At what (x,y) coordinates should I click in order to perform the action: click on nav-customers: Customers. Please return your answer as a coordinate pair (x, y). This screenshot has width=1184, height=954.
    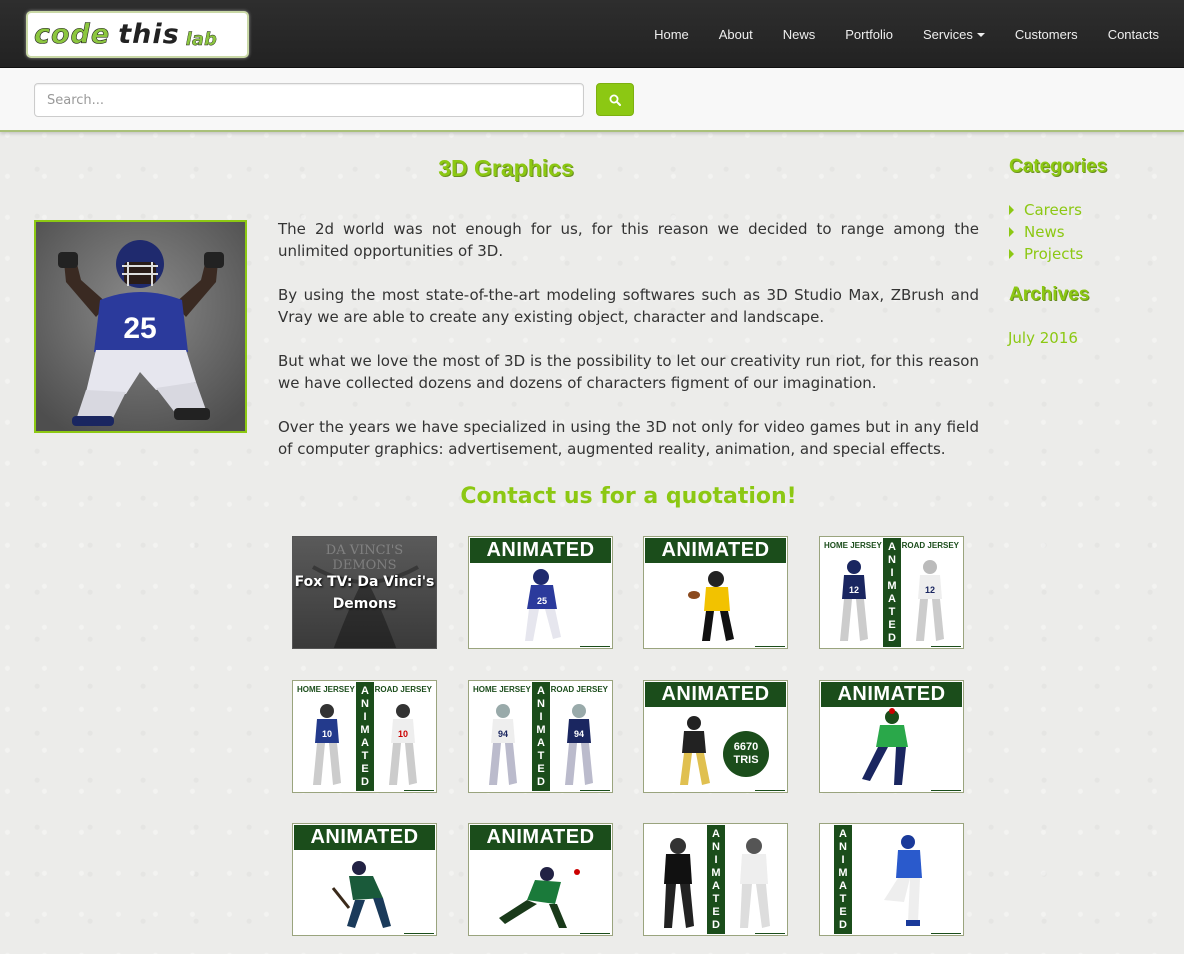
    Looking at the image, I should click on (1046, 34).